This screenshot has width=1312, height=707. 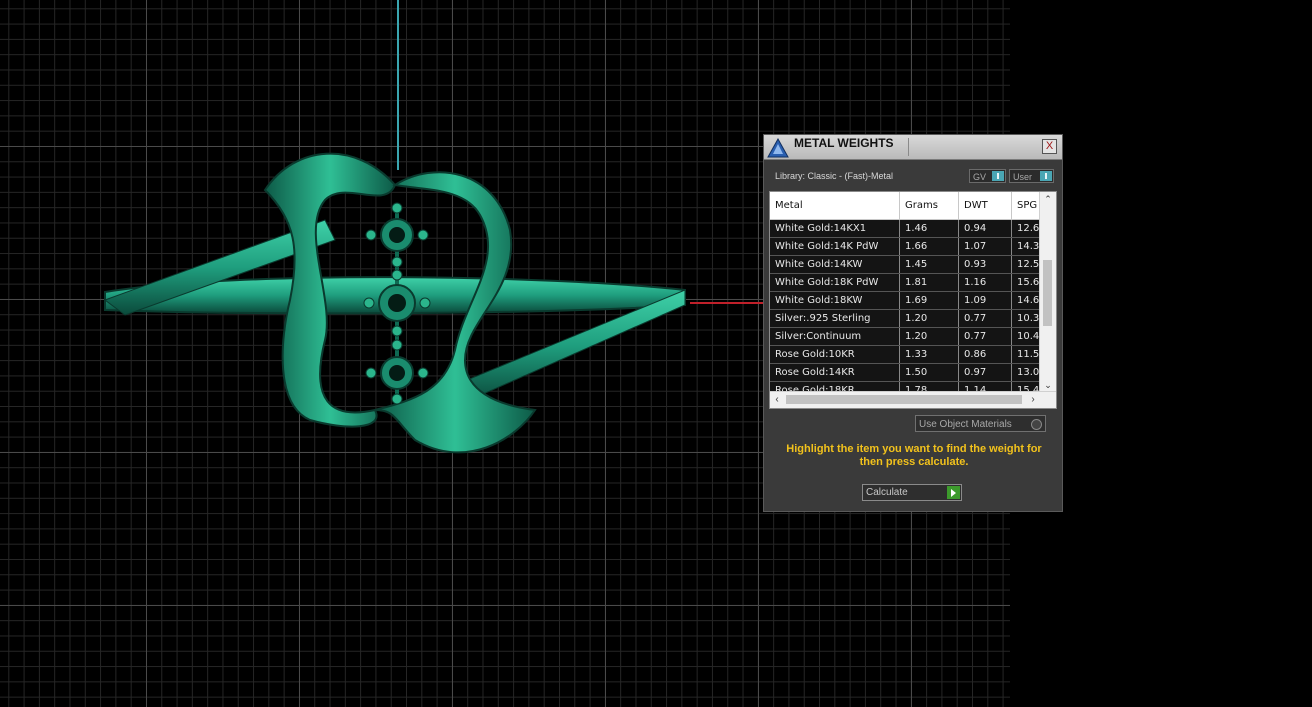 I want to click on cell-metal: White Gold:18K PdW, so click(x=835, y=282).